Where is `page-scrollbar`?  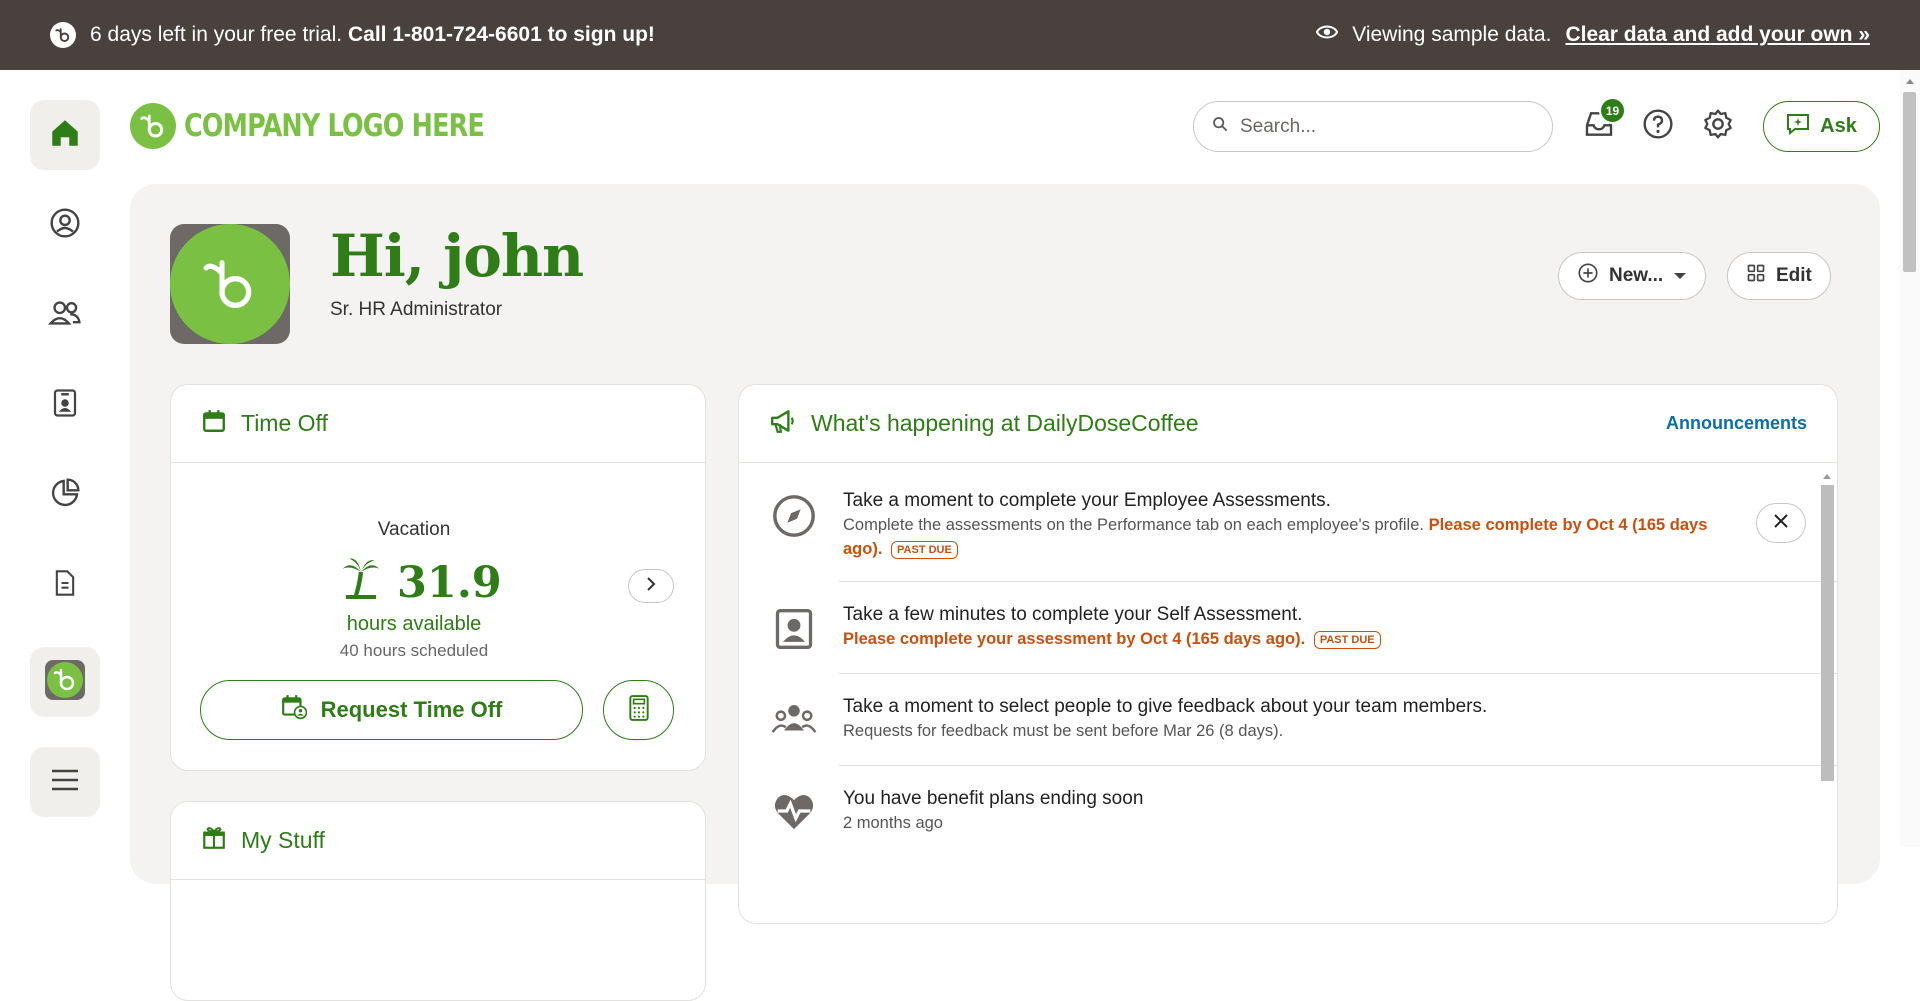
page-scrollbar is located at coordinates (1910, 458).